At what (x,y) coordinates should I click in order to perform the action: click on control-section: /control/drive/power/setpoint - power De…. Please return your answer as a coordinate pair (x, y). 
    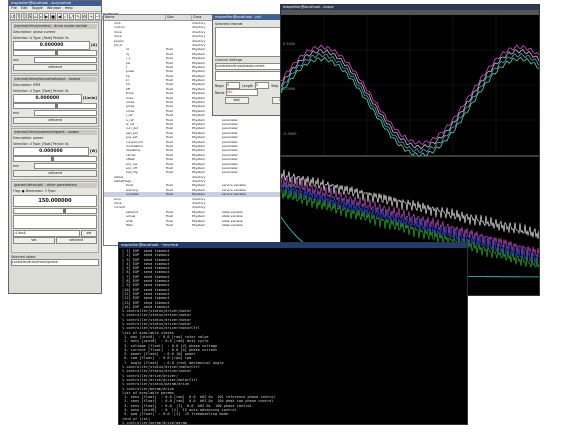
    Looking at the image, I should click on (55, 154).